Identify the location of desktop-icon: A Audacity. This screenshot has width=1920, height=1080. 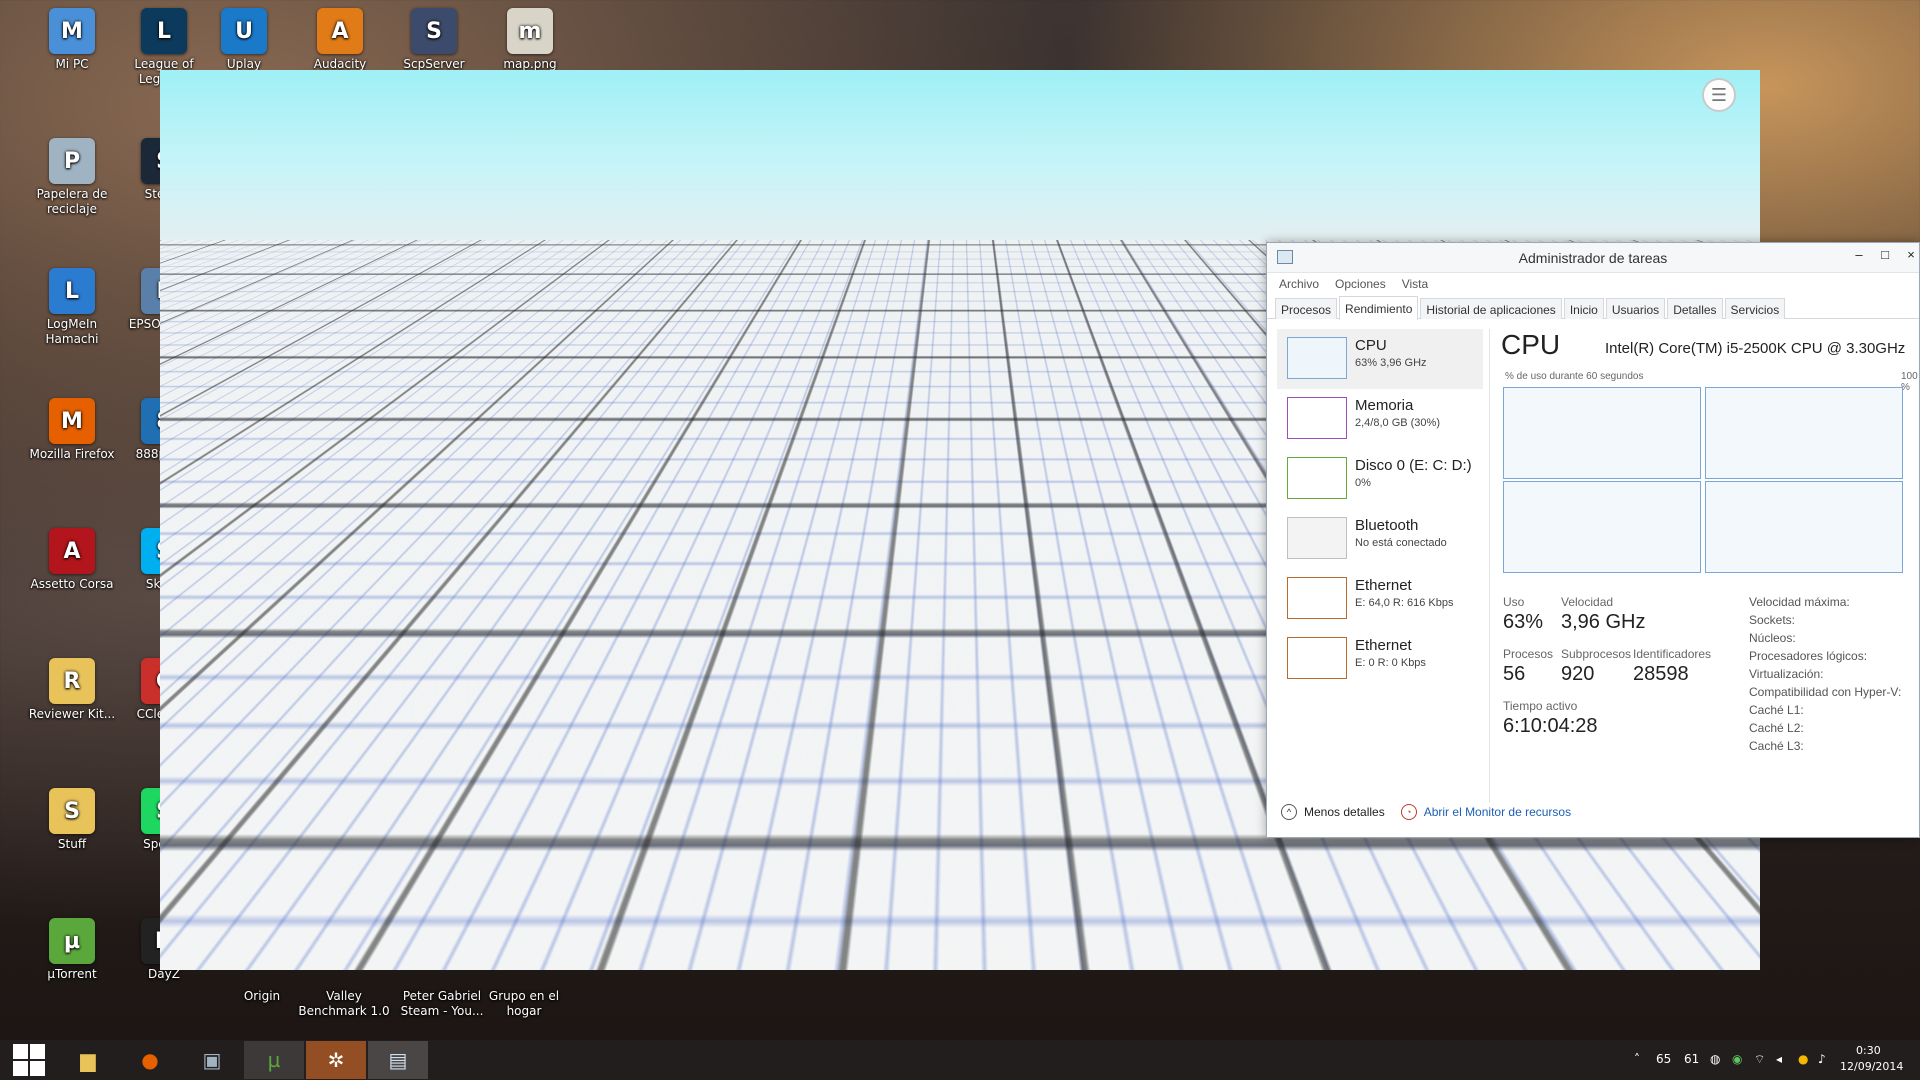
(340, 40).